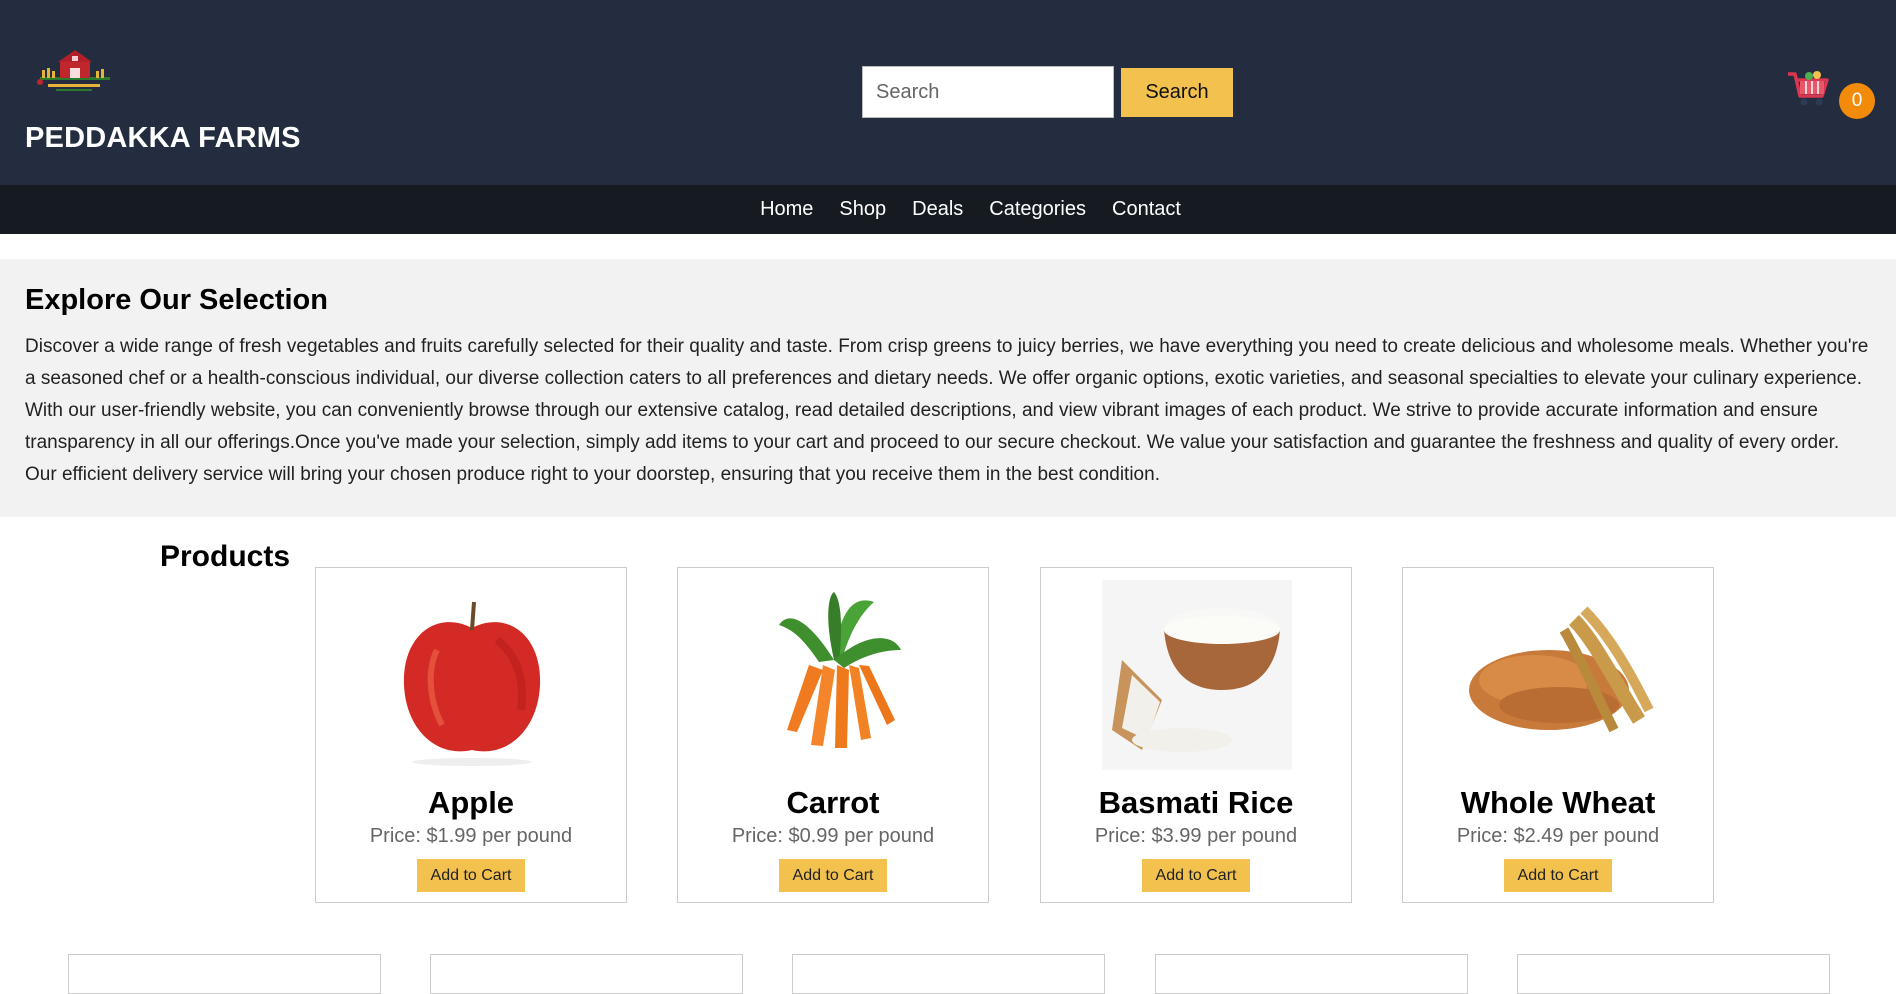 The height and width of the screenshot is (994, 1896). Describe the element at coordinates (1177, 92) in the screenshot. I see `search-button: Search` at that location.